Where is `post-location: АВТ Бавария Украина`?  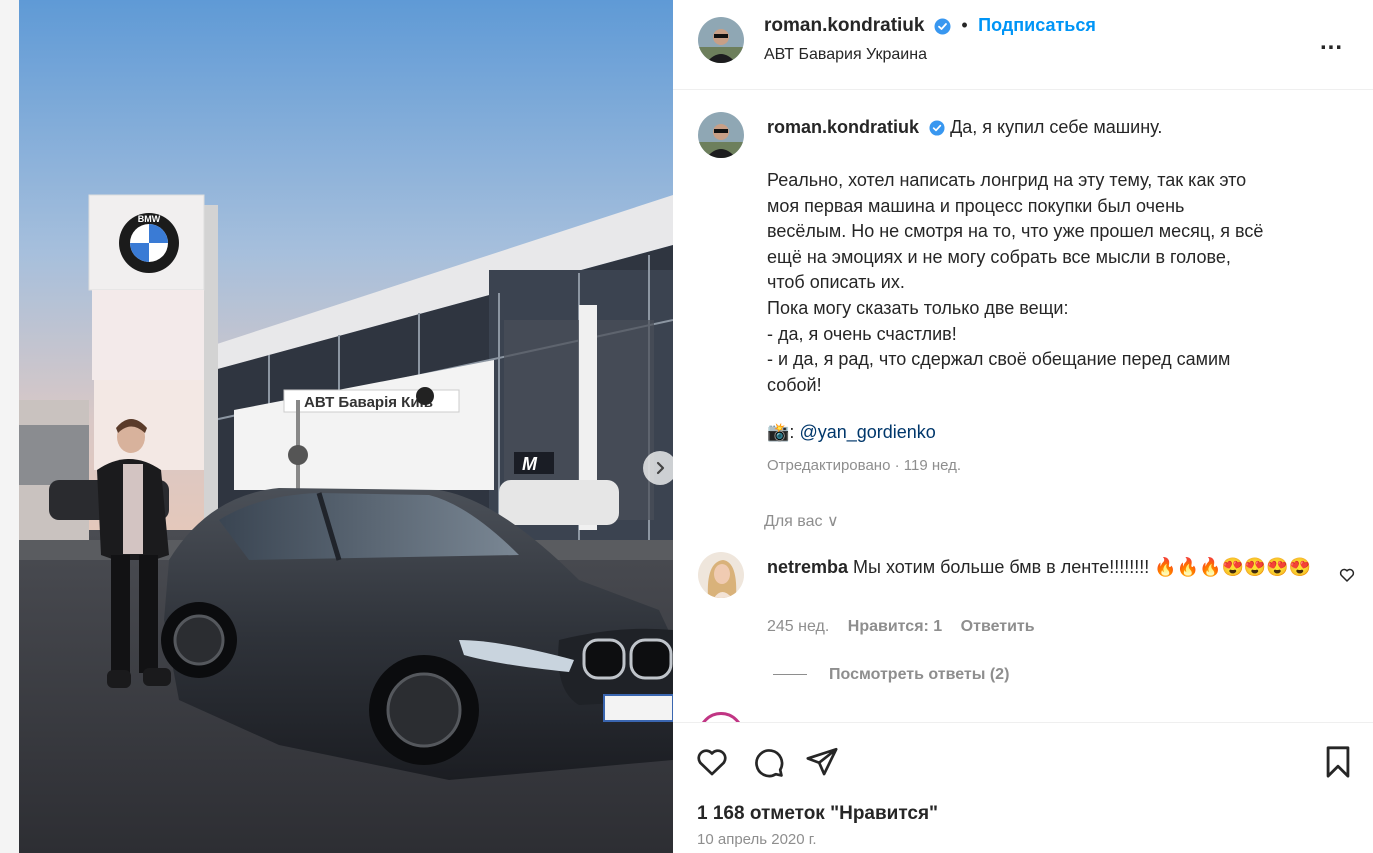
post-location: АВТ Бавария Украина is located at coordinates (845, 55).